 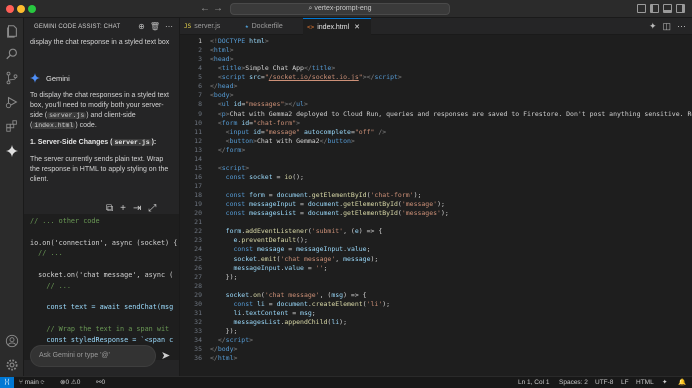 I want to click on ports-count: 0, so click(x=103, y=382).